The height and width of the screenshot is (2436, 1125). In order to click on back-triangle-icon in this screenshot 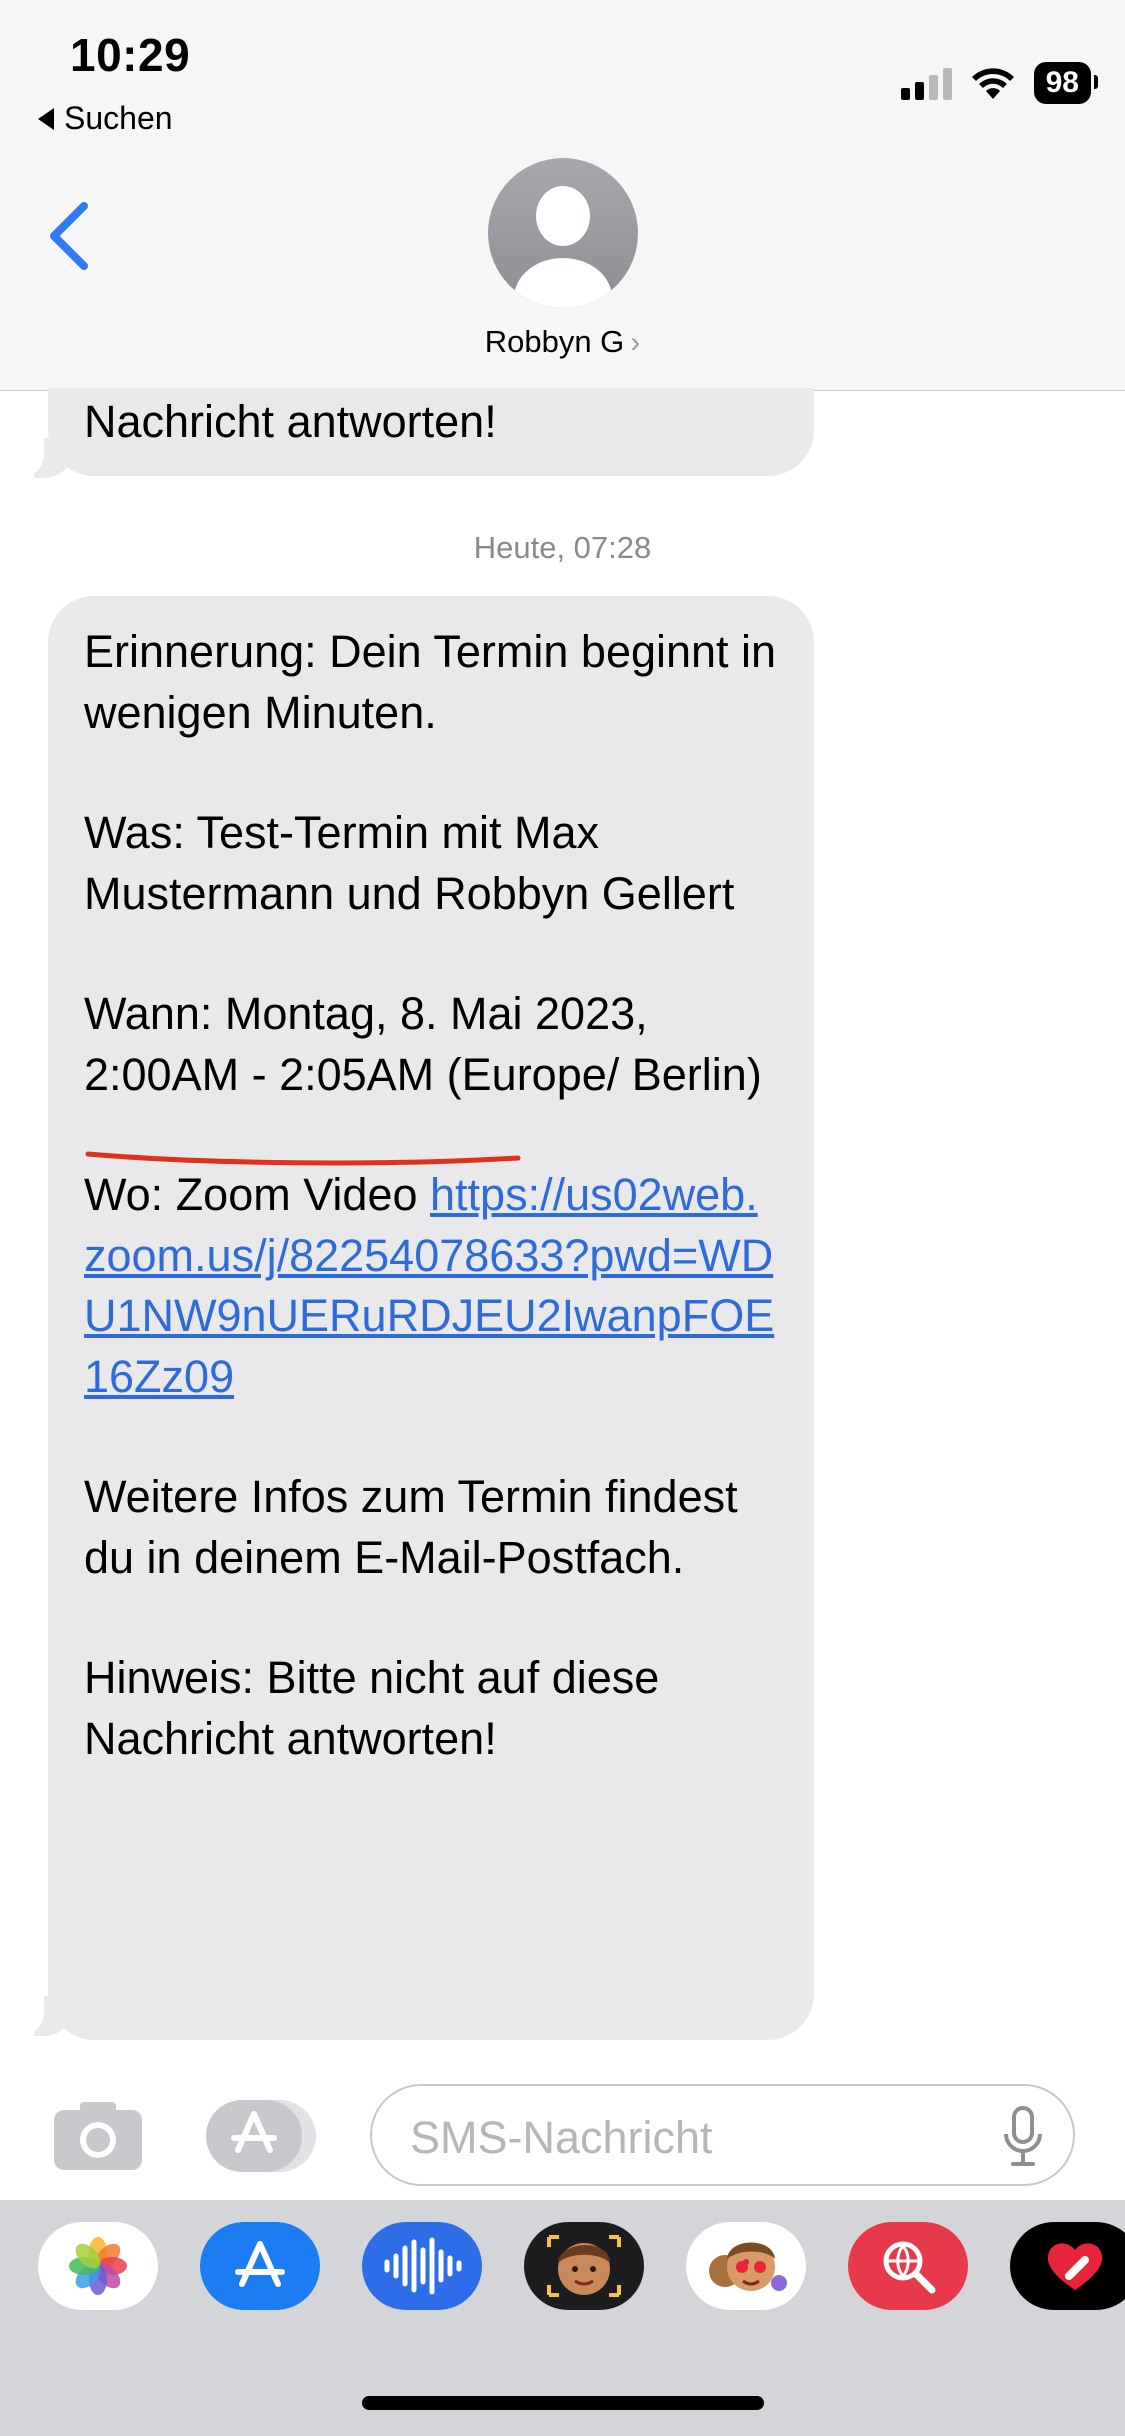, I will do `click(46, 118)`.